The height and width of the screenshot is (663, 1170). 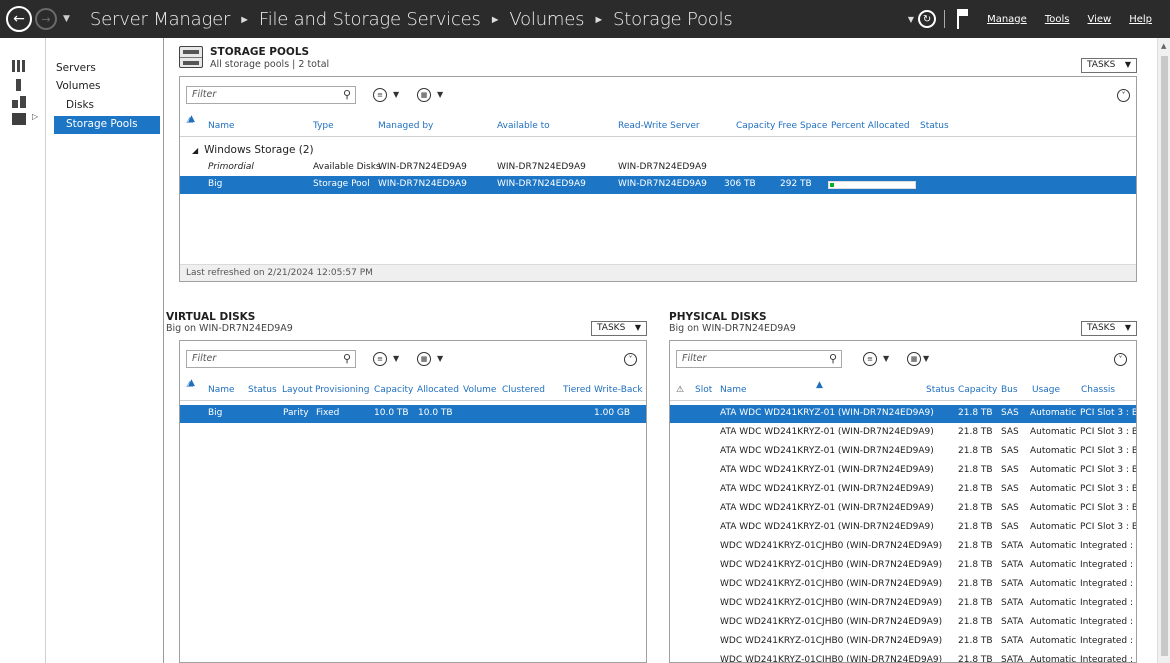 What do you see at coordinates (703, 390) in the screenshot?
I see `column-slot: Slot` at bounding box center [703, 390].